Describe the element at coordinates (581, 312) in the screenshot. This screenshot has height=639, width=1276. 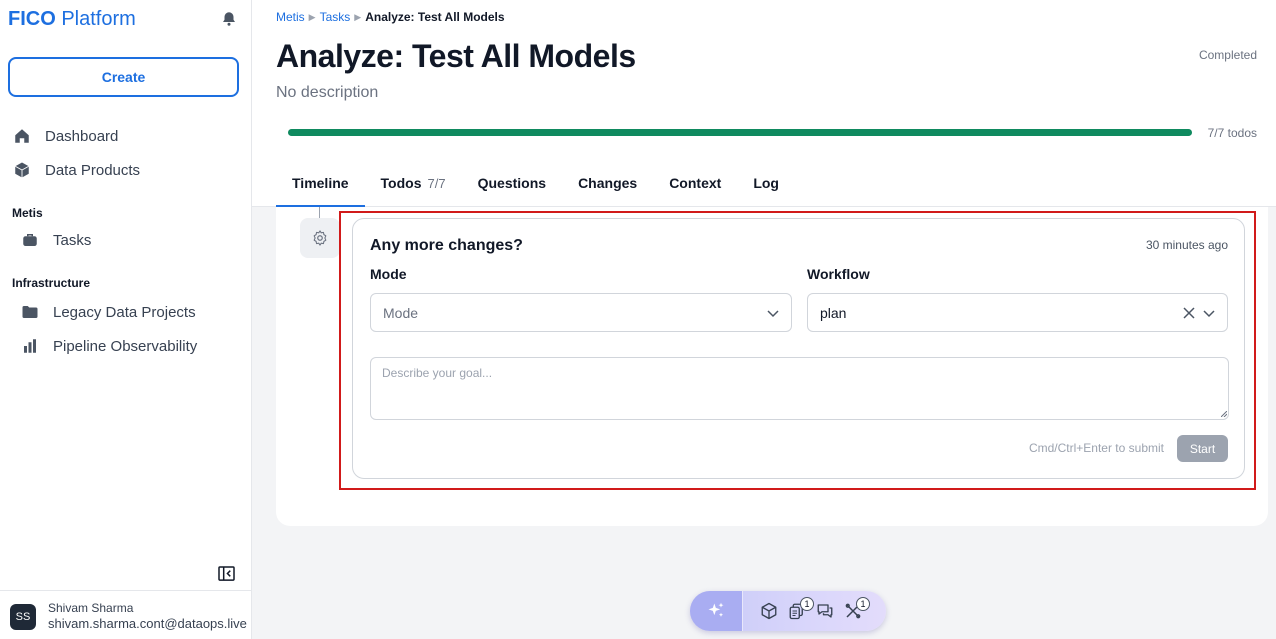
I see `mode-select: Mode` at that location.